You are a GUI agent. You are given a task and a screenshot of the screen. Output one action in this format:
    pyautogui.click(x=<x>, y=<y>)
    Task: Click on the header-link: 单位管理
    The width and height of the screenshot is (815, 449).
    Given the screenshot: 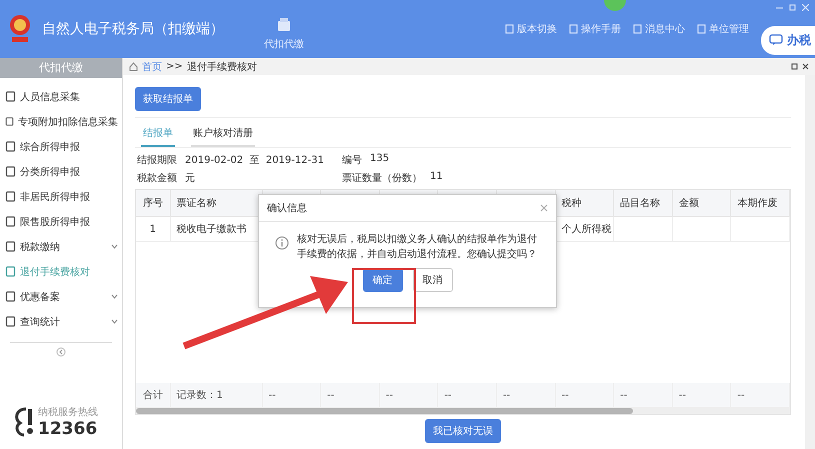 What is the action you would take?
    pyautogui.click(x=723, y=29)
    